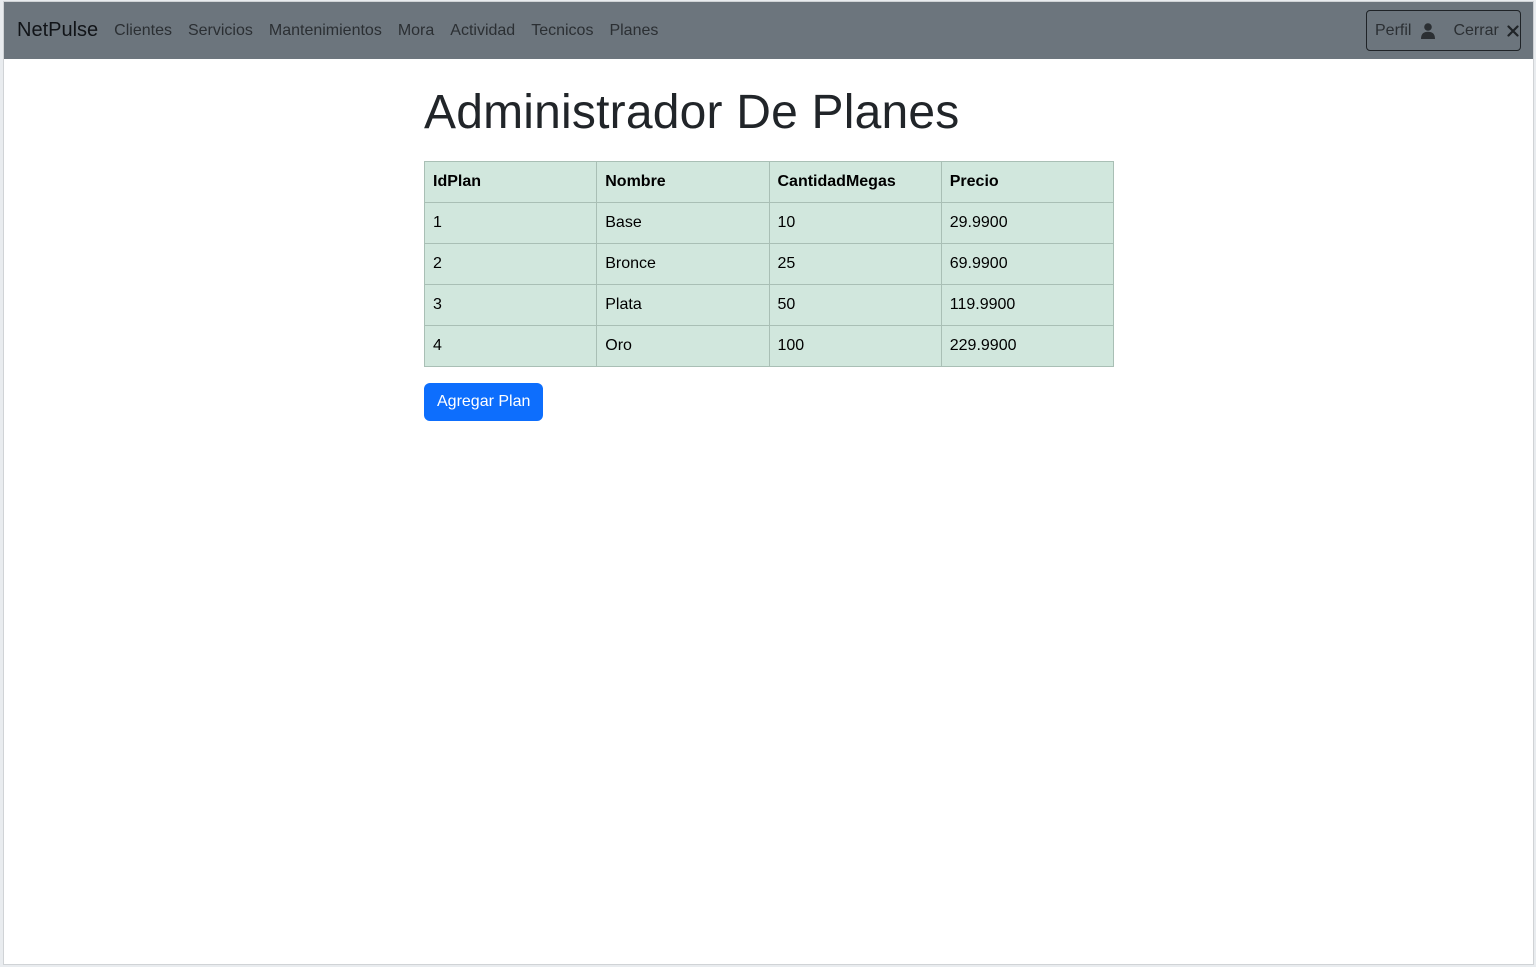 The height and width of the screenshot is (967, 1536). Describe the element at coordinates (1513, 30) in the screenshot. I see `close-icon` at that location.